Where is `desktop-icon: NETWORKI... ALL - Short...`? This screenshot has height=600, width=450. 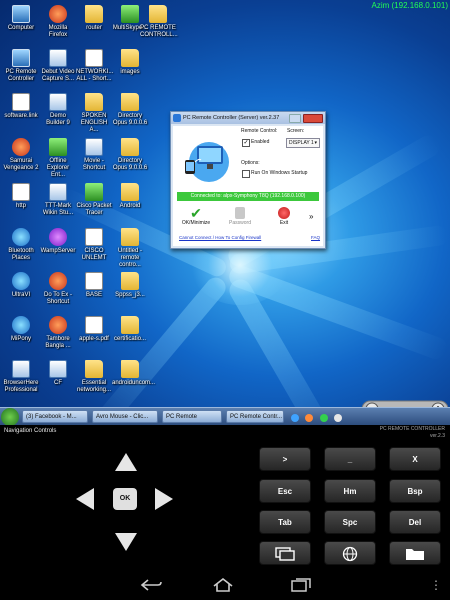
desktop-icon: NETWORKI... ALL - Short... is located at coordinates (94, 66).